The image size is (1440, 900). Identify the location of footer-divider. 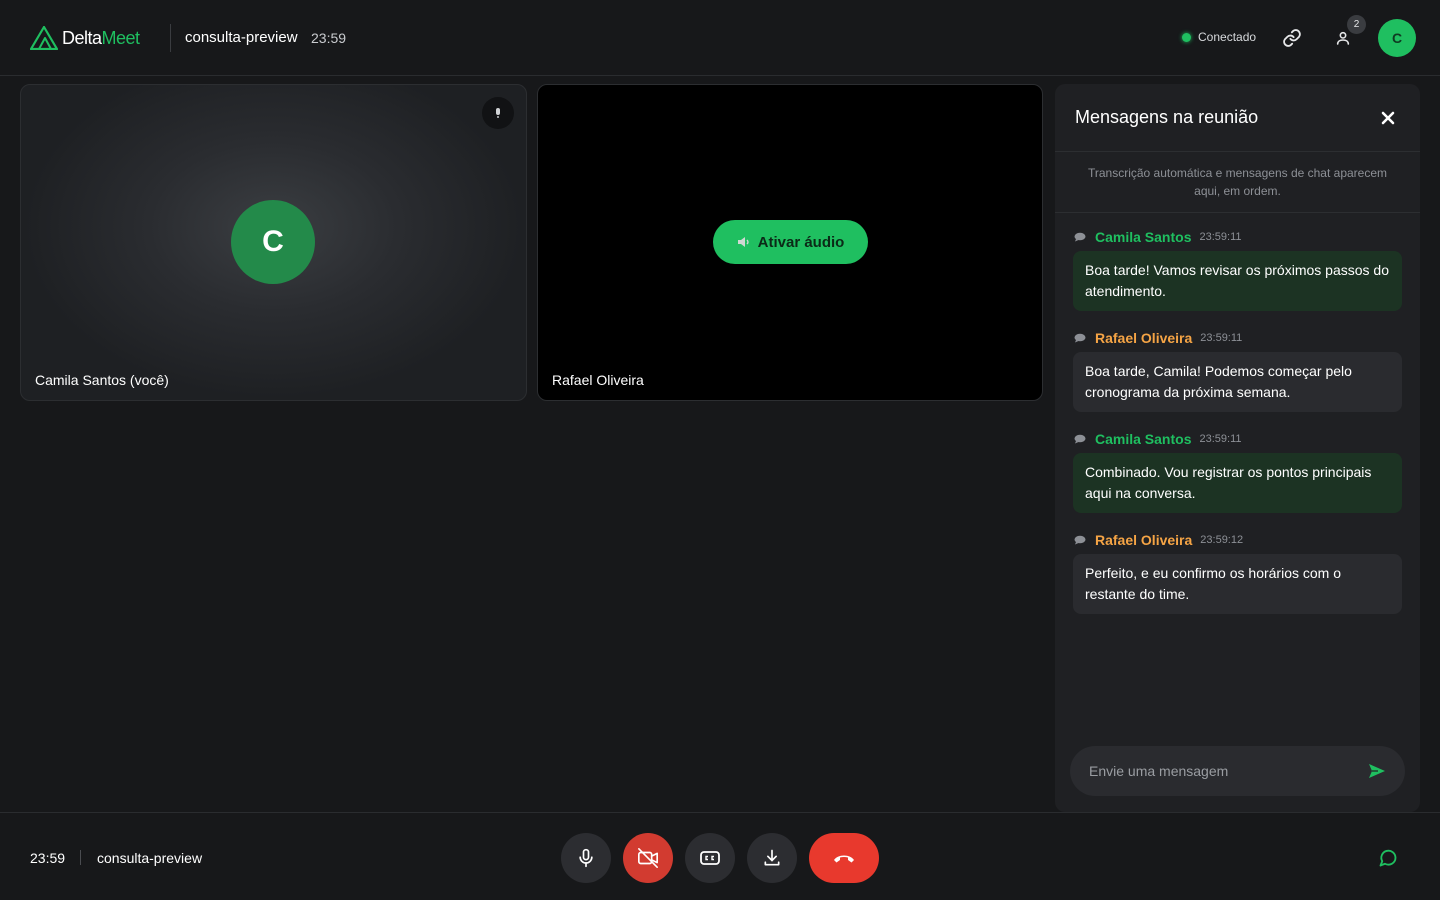
(80, 857).